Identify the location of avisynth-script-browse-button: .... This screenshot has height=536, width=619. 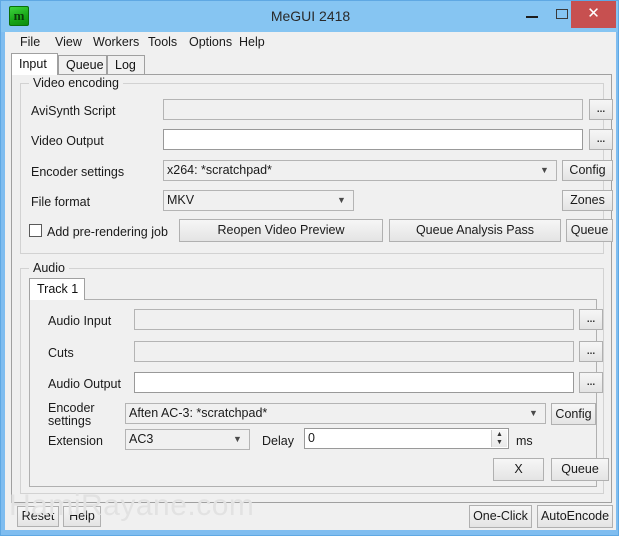
(601, 109).